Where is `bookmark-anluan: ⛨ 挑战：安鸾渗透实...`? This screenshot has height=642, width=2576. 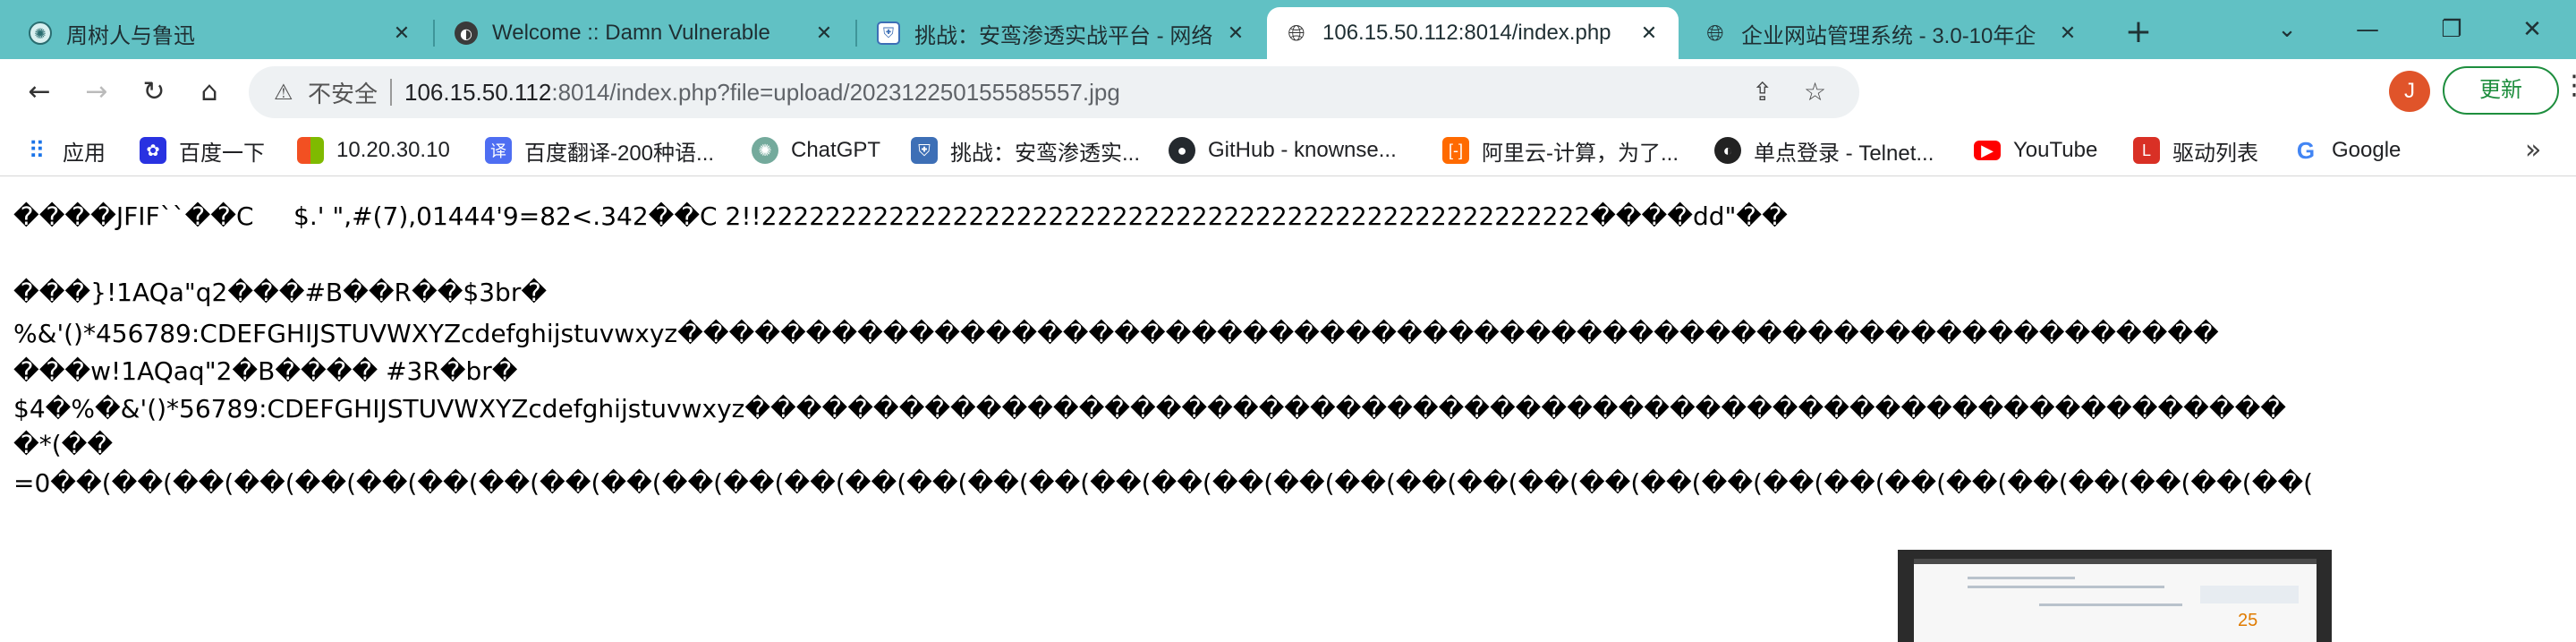 bookmark-anluan: ⛨ 挑战：安鸾渗透实... is located at coordinates (1025, 151).